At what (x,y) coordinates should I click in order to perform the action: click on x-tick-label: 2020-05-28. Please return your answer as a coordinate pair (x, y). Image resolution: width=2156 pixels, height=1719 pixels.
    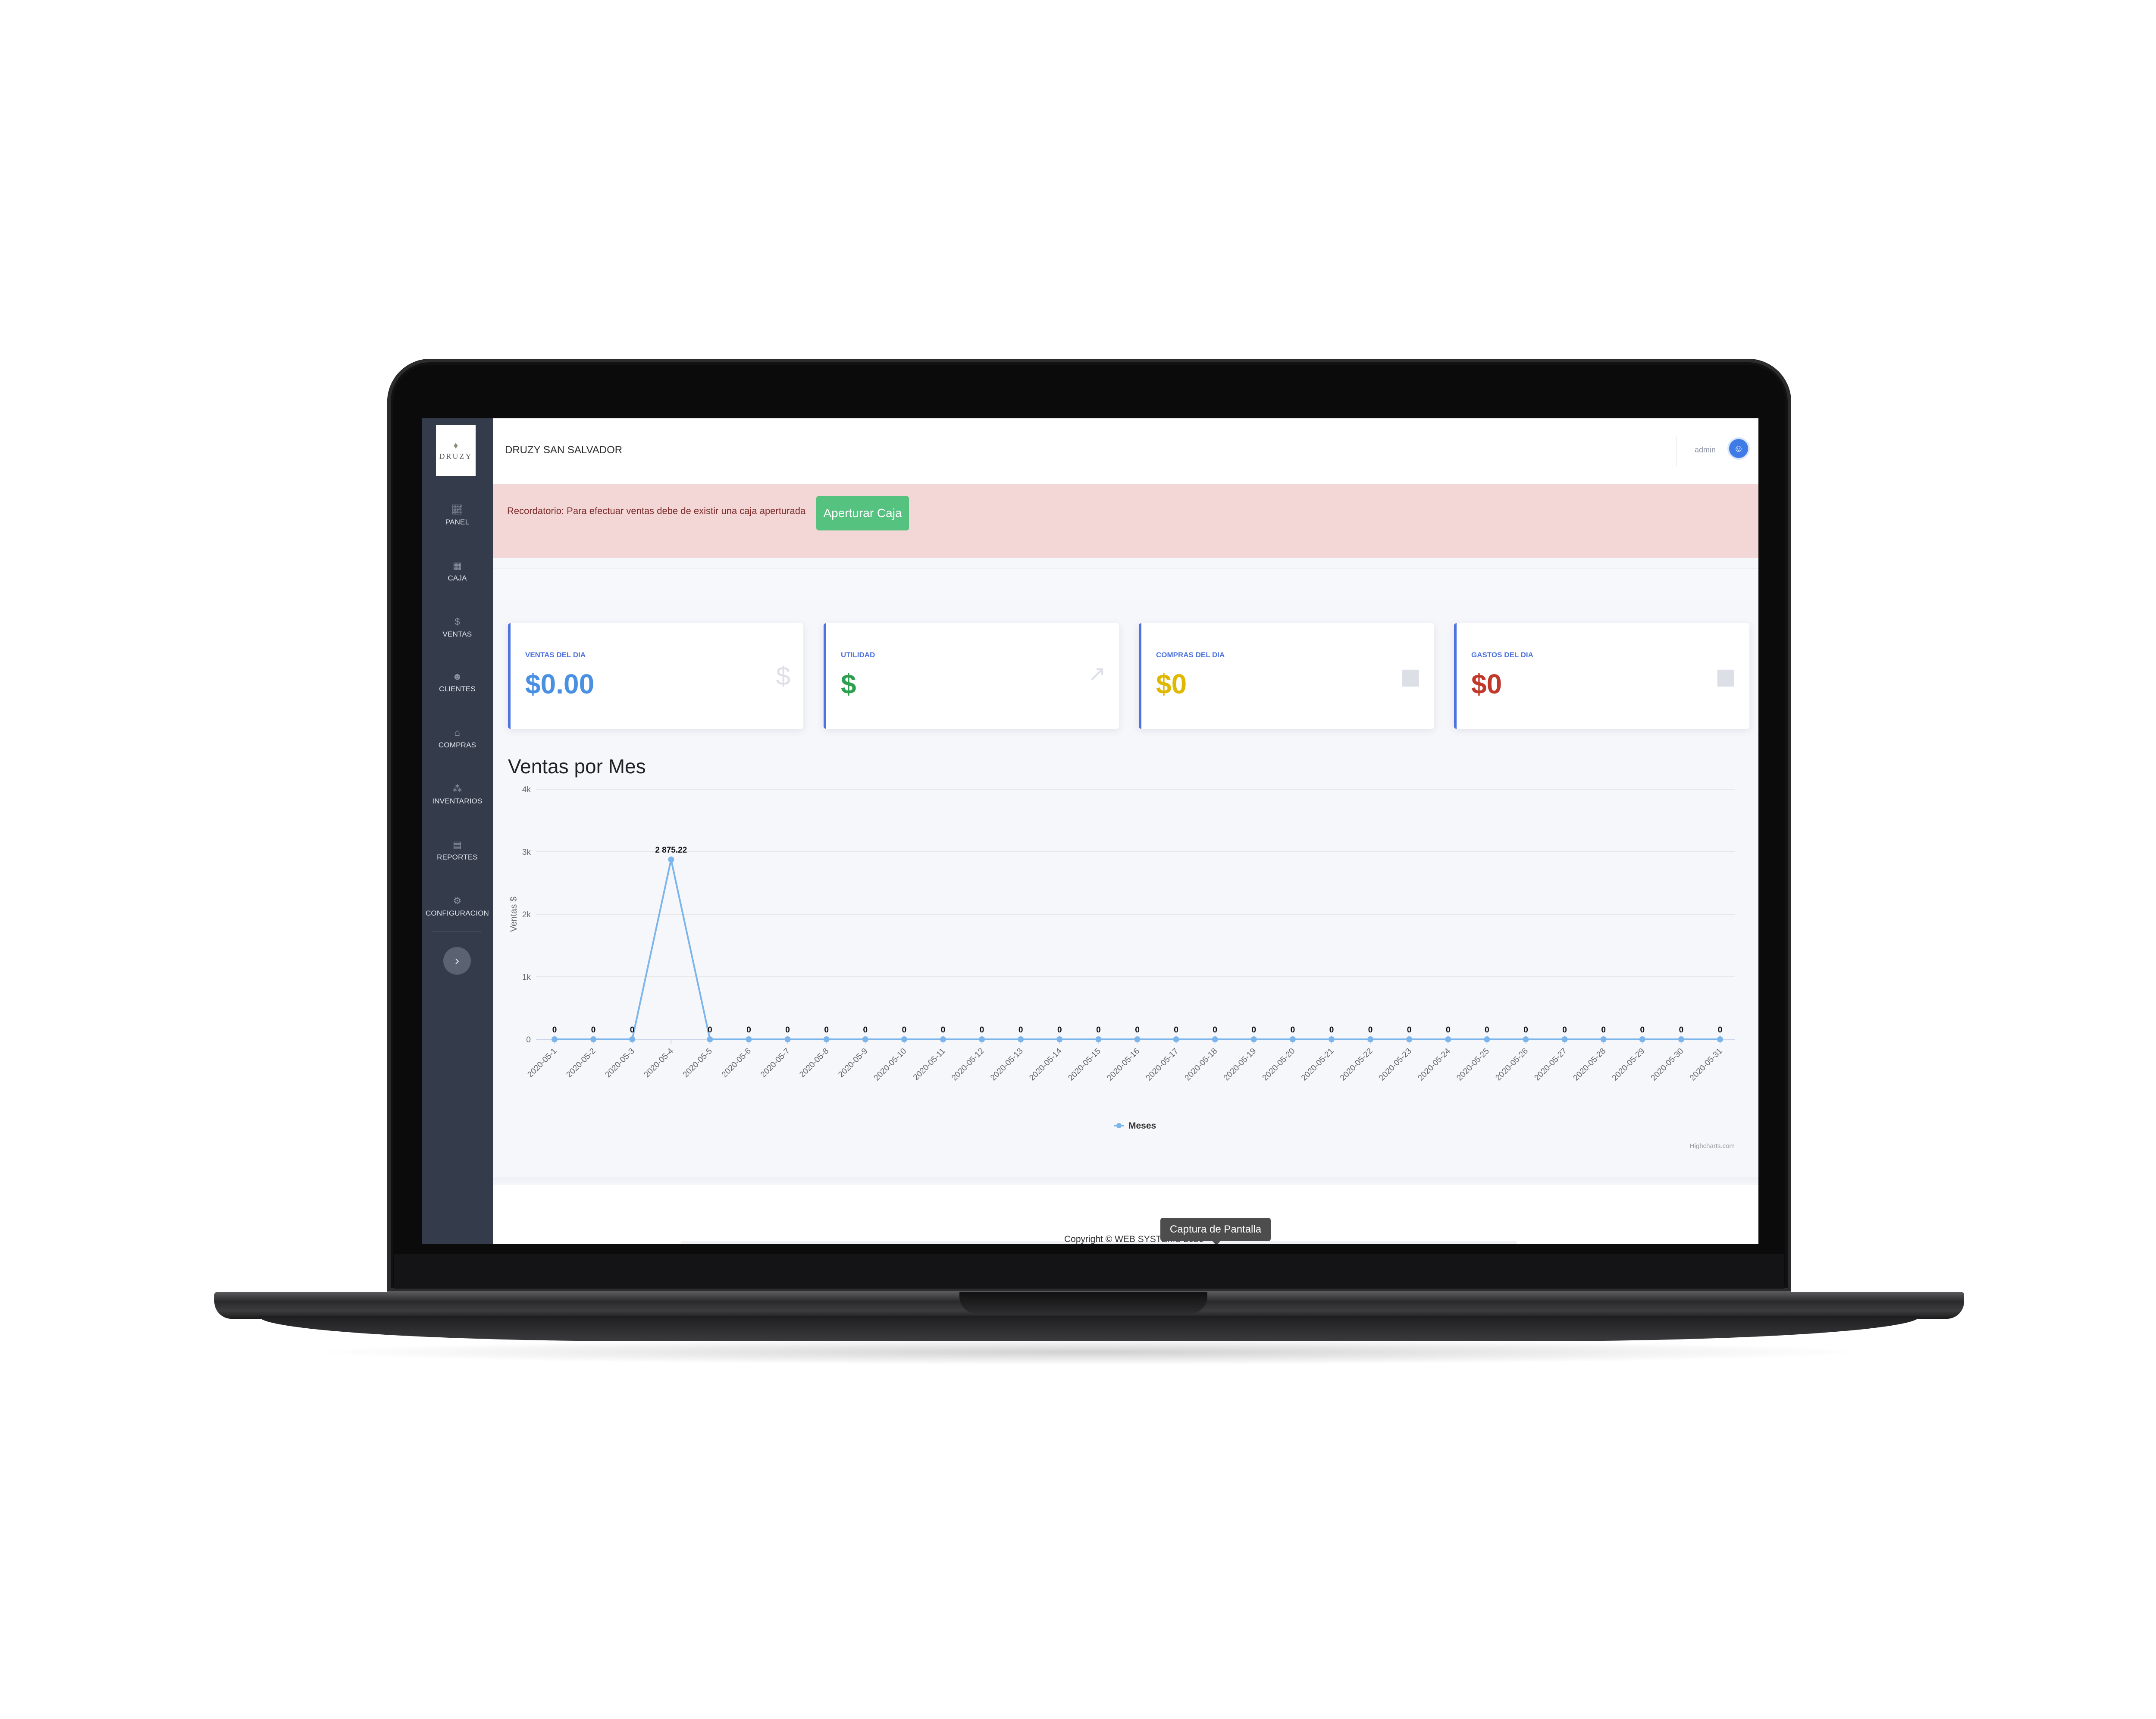
    Looking at the image, I should click on (1590, 1065).